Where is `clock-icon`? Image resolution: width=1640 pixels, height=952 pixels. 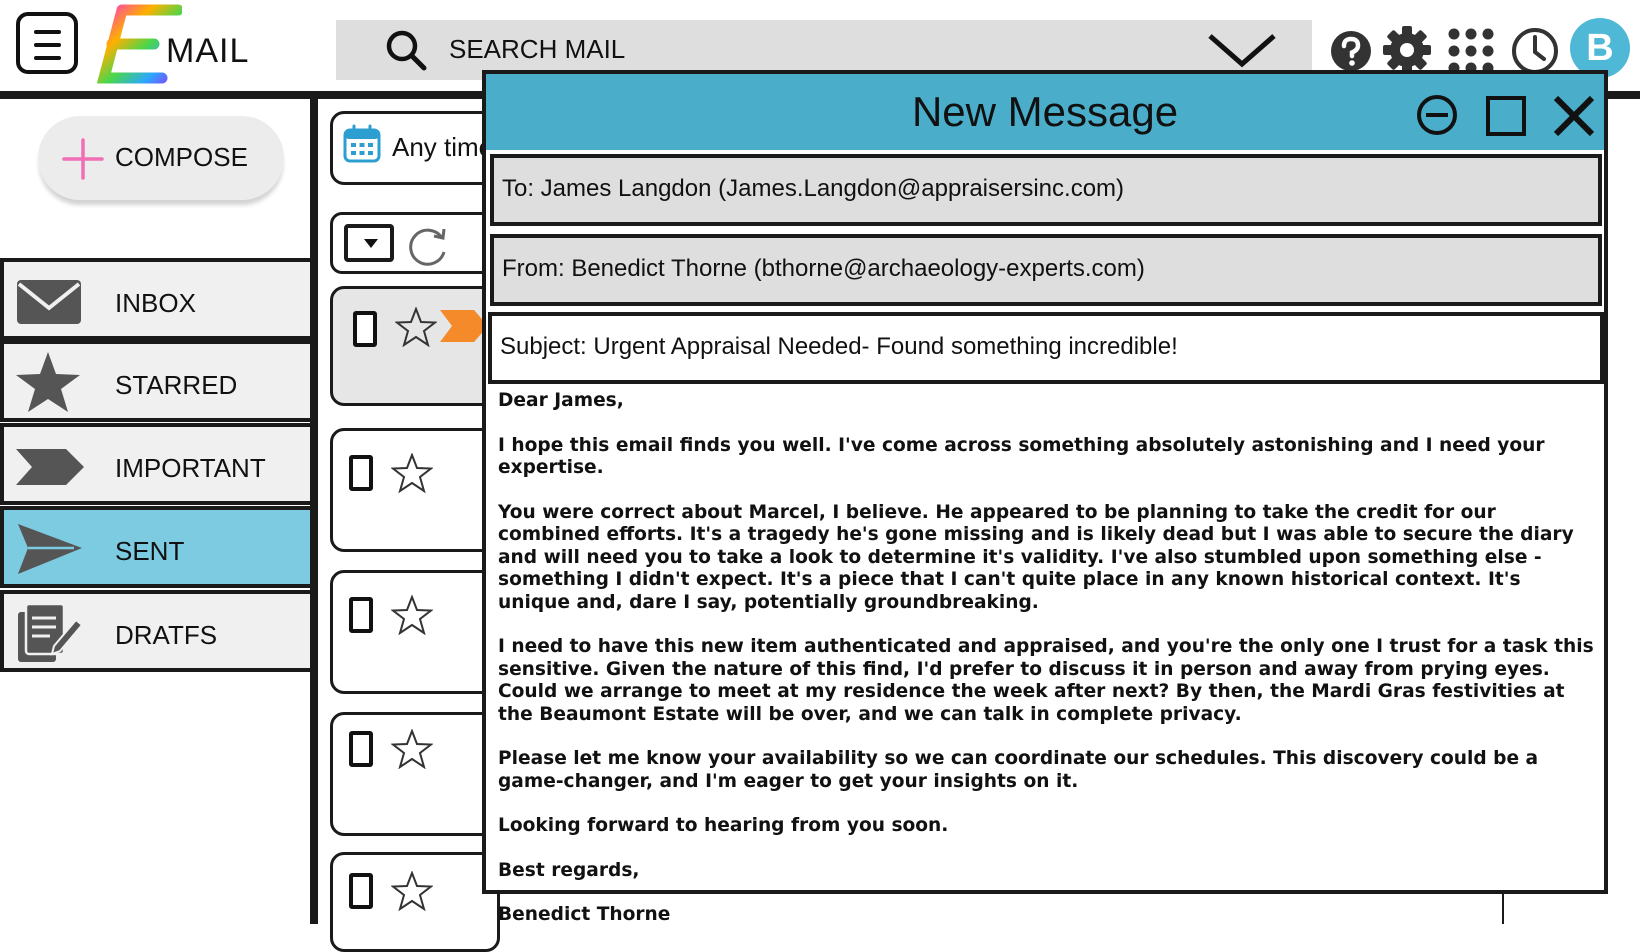 clock-icon is located at coordinates (1535, 51).